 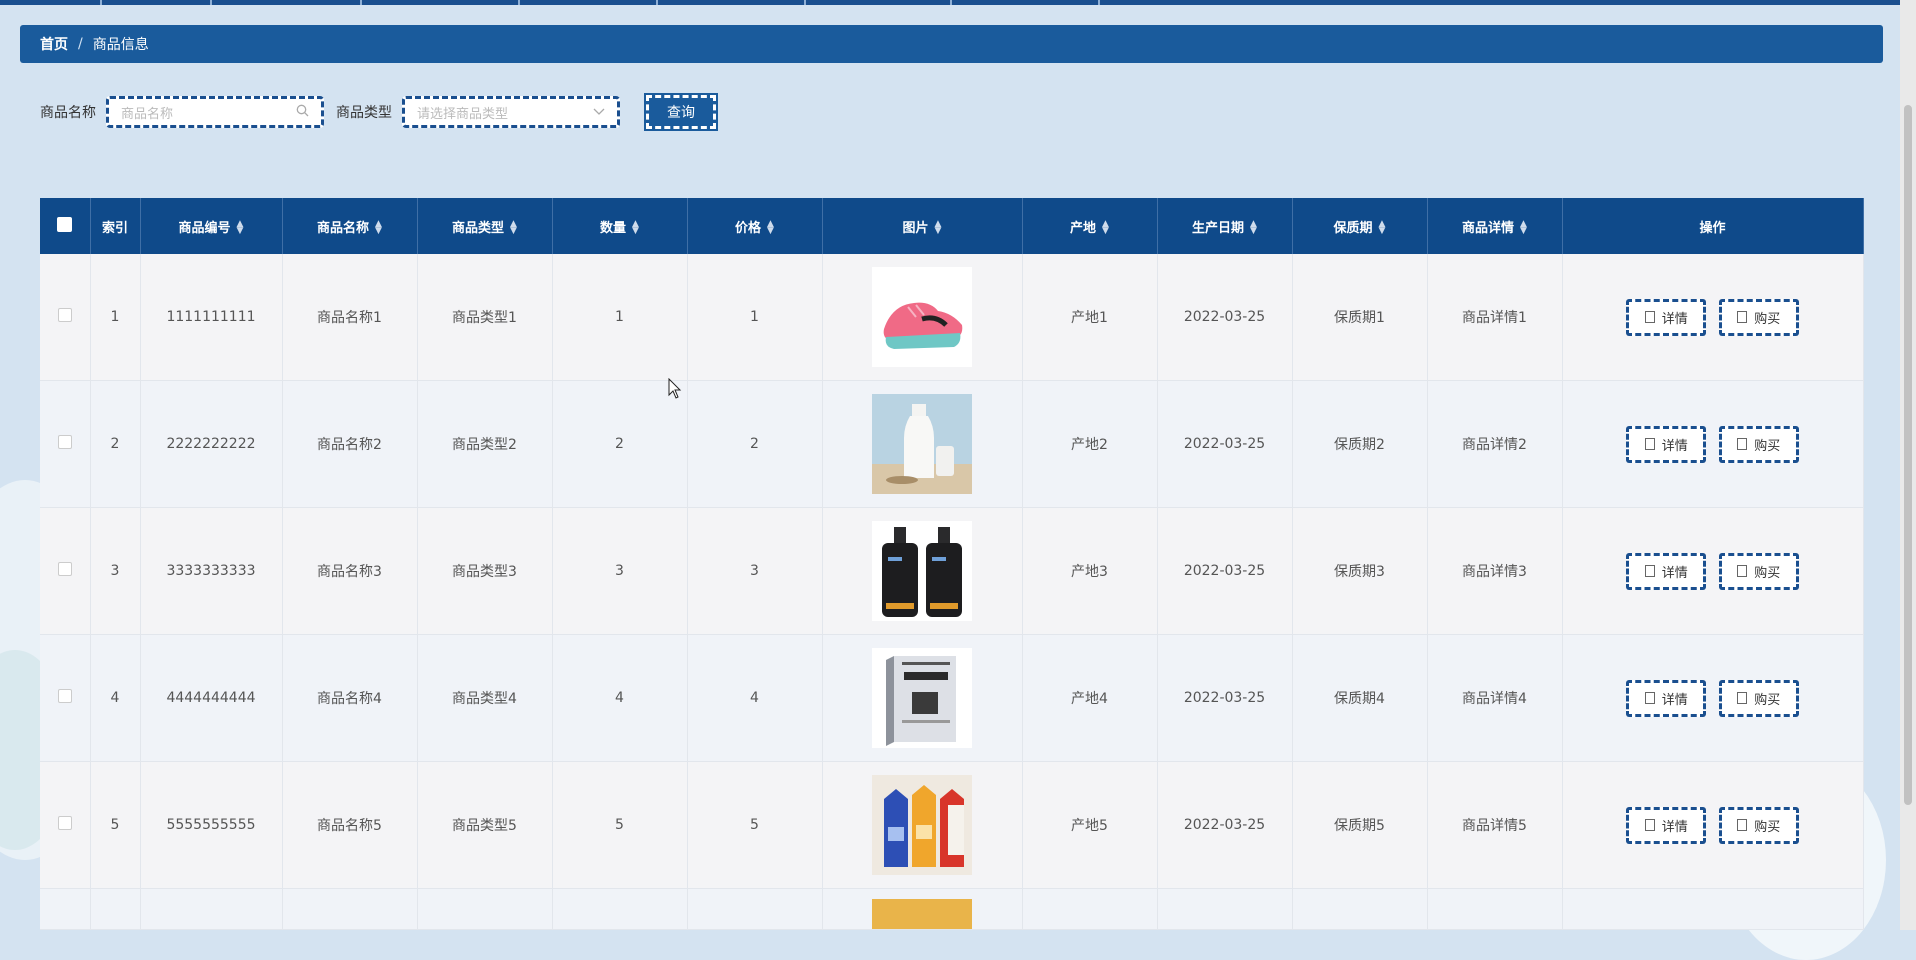 What do you see at coordinates (68, 113) in the screenshot?
I see `product-name-label: 商品名称` at bounding box center [68, 113].